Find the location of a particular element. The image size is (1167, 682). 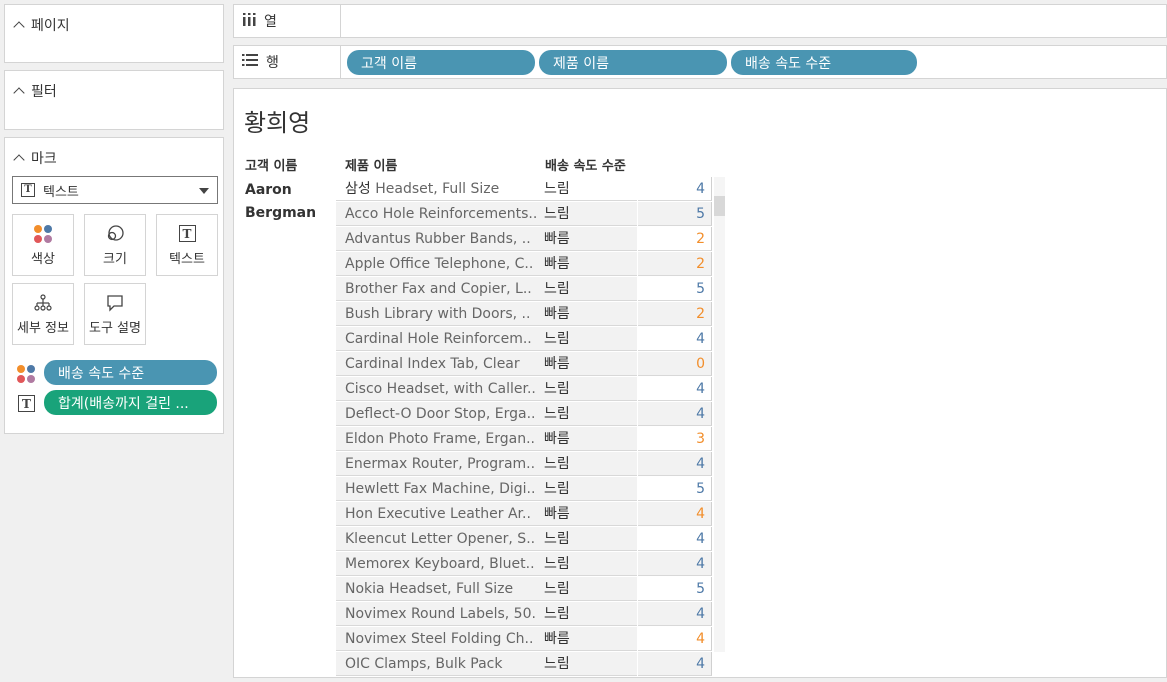

product-cell: Kleencut Letter Opener, S.. is located at coordinates (436, 539).